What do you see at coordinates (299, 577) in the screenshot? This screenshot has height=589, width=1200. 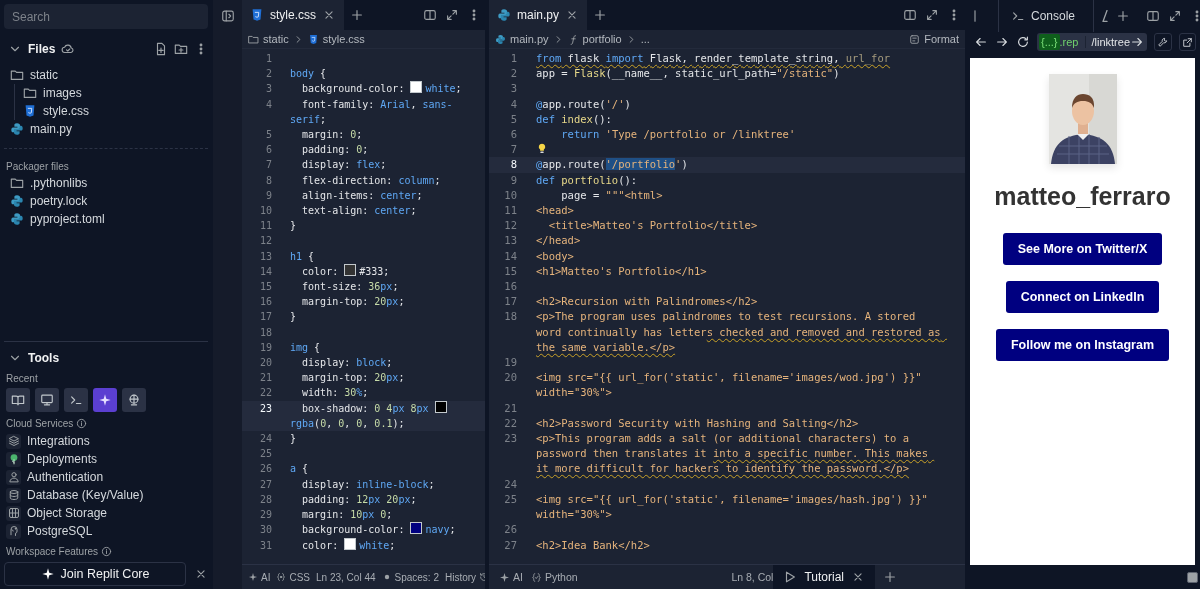 I see `status-text: CSS` at bounding box center [299, 577].